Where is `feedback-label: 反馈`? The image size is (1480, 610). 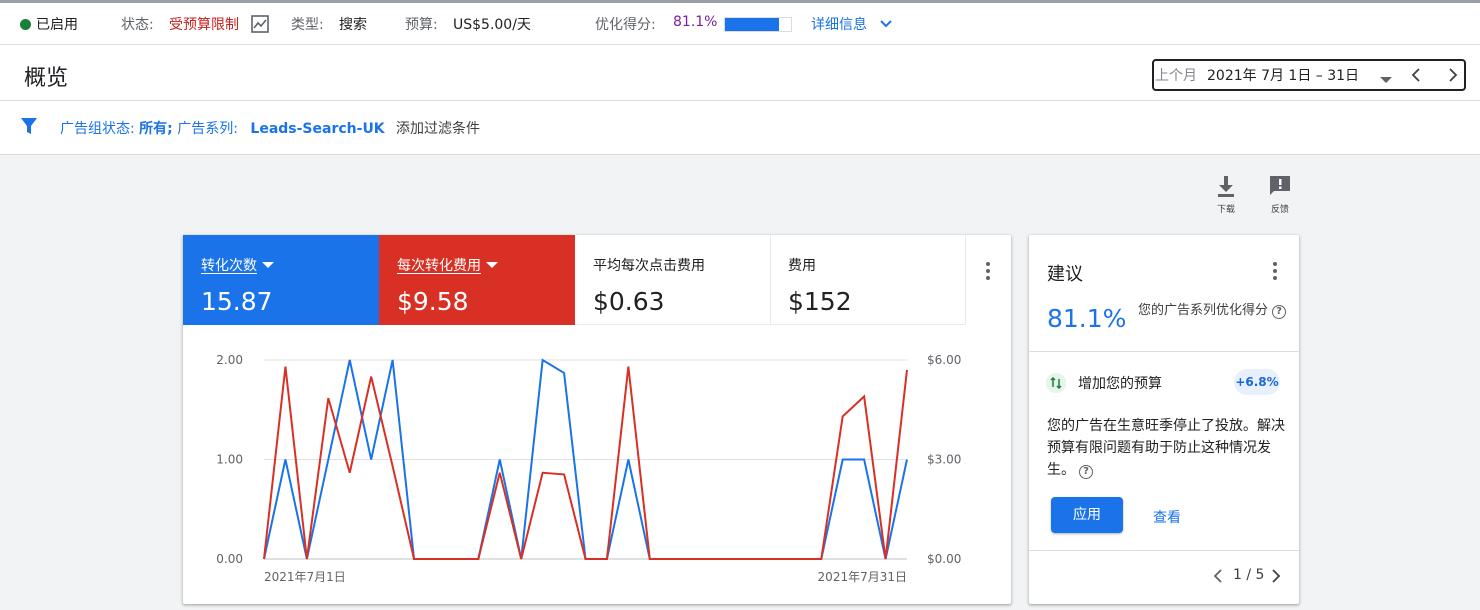
feedback-label: 反馈 is located at coordinates (1279, 210).